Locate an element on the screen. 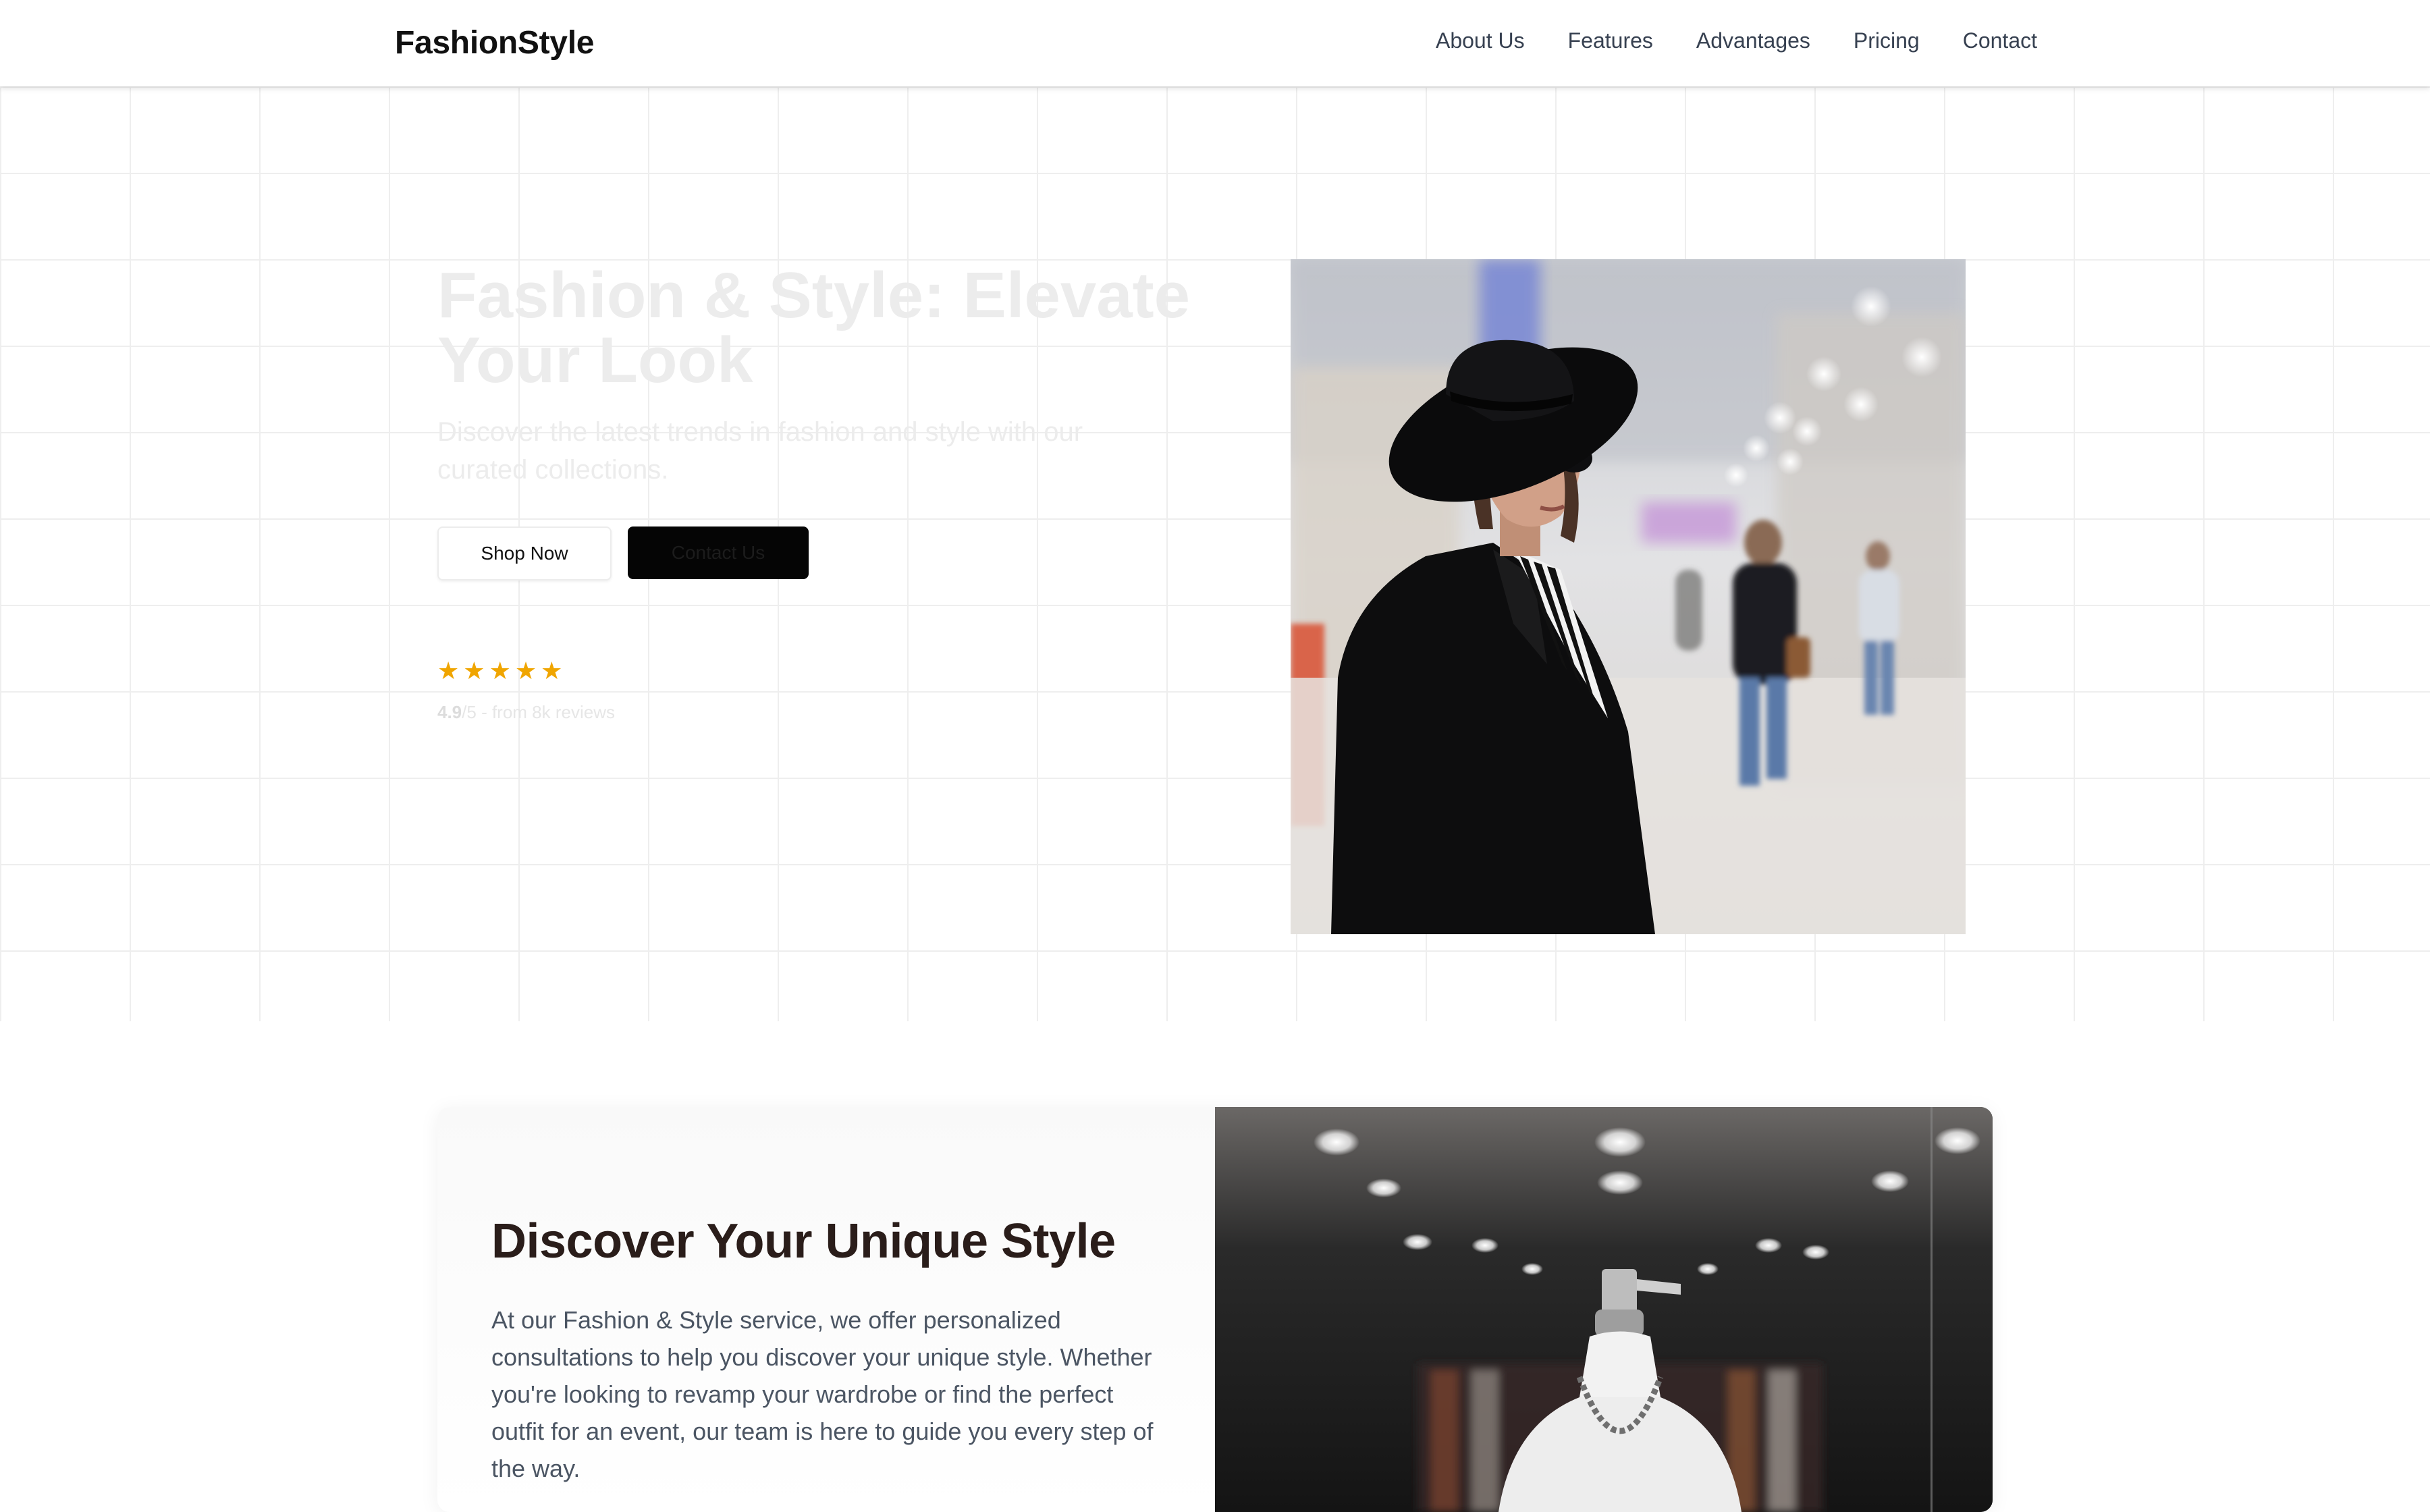 This screenshot has width=2430, height=1512. hero-fashion-photo is located at coordinates (1629, 596).